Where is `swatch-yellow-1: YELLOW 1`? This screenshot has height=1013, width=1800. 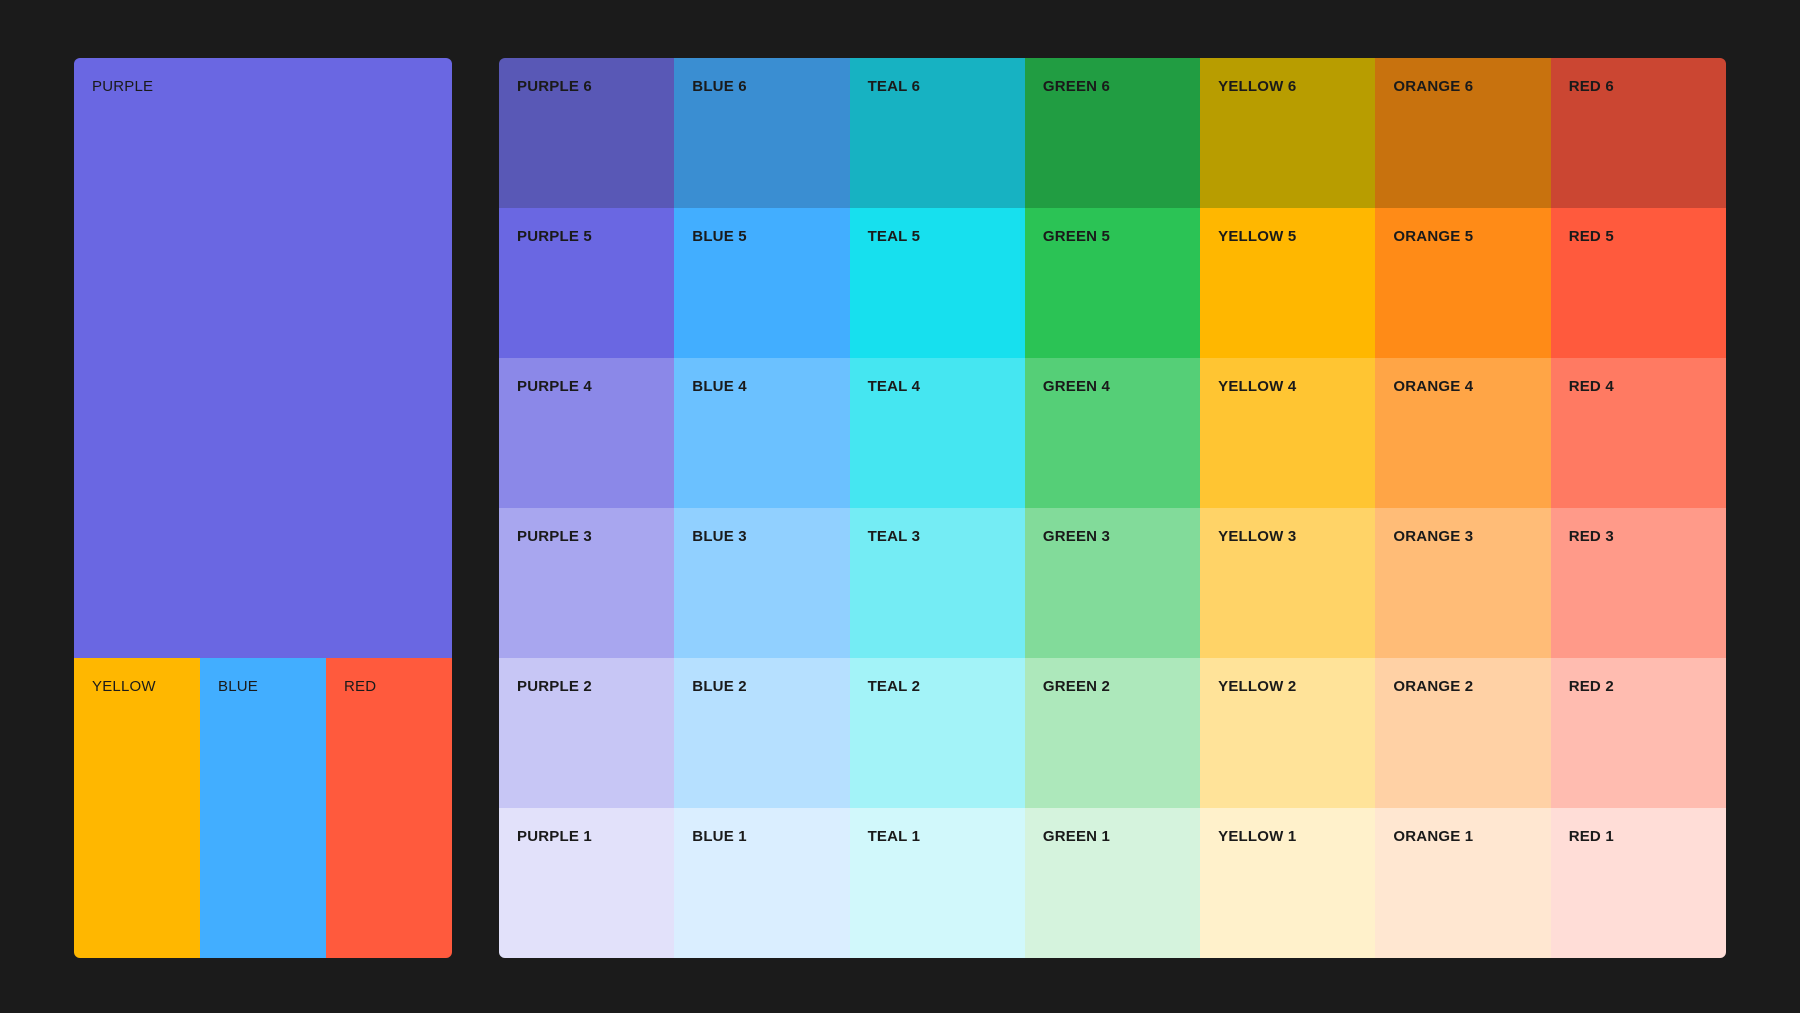
swatch-yellow-1: YELLOW 1 is located at coordinates (1288, 883).